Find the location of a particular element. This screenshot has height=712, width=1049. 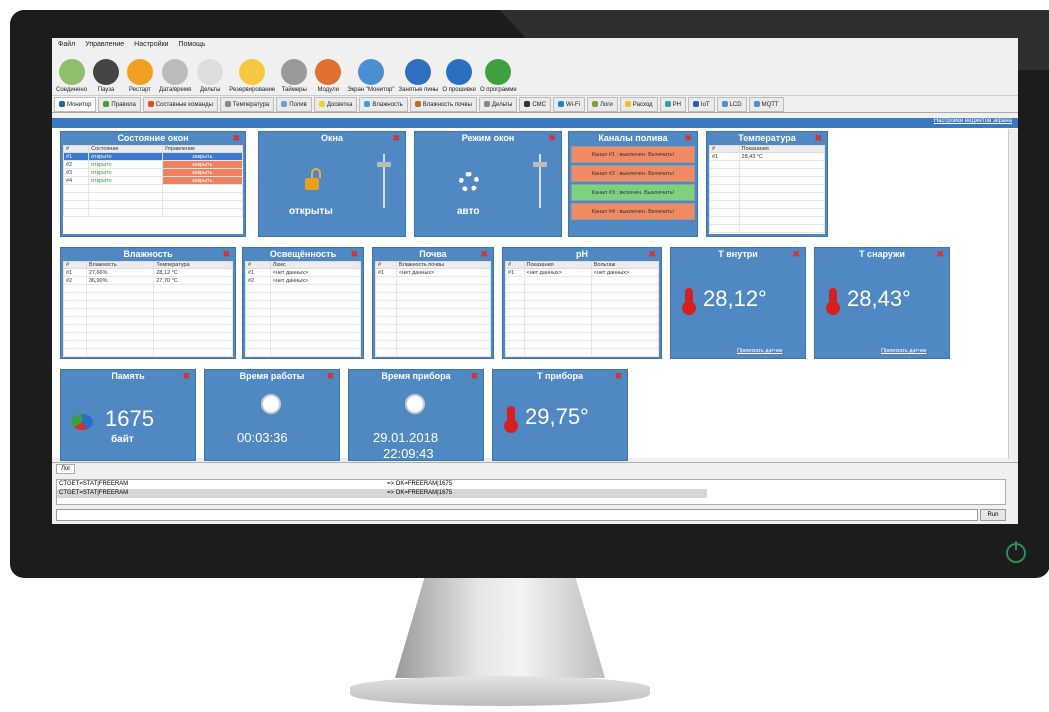

tab-item: Составные команды is located at coordinates (180, 104).